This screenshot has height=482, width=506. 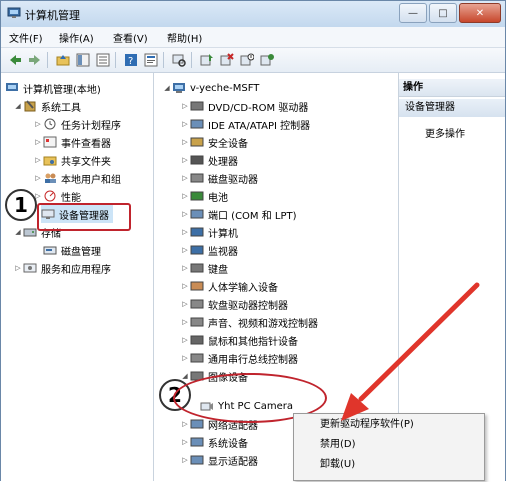 I want to click on tree-item-computer-root: ◢ v-yeche-MSFT, so click(x=210, y=88).